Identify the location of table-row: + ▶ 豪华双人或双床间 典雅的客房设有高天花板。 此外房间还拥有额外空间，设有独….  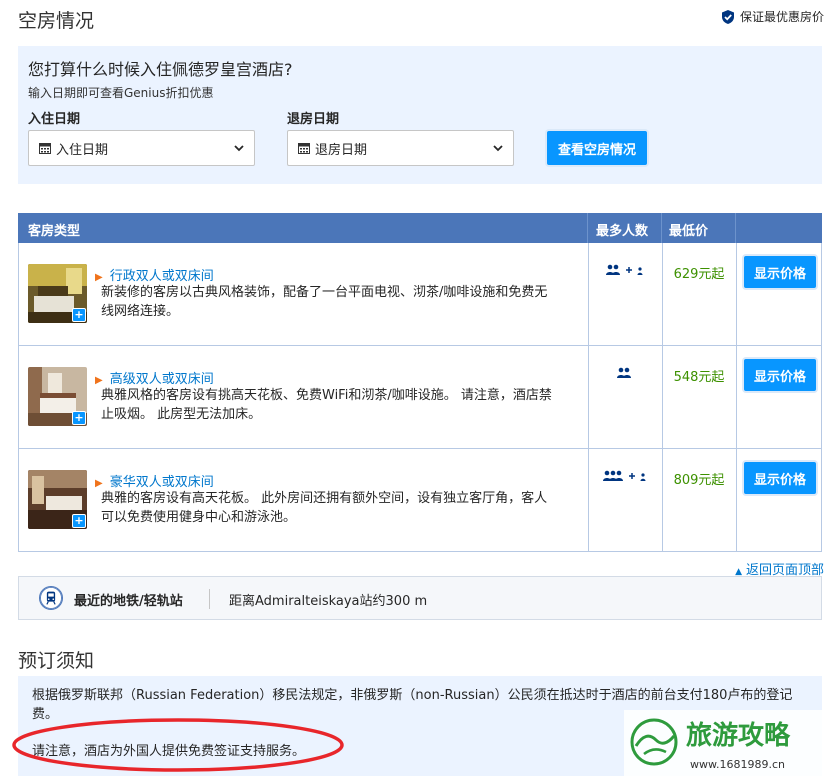
(420, 500).